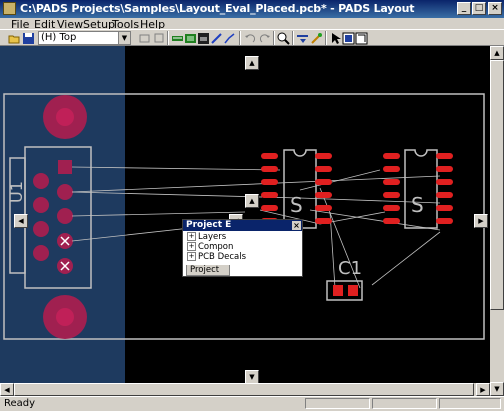  What do you see at coordinates (479, 8) in the screenshot?
I see `maximize-button: □` at bounding box center [479, 8].